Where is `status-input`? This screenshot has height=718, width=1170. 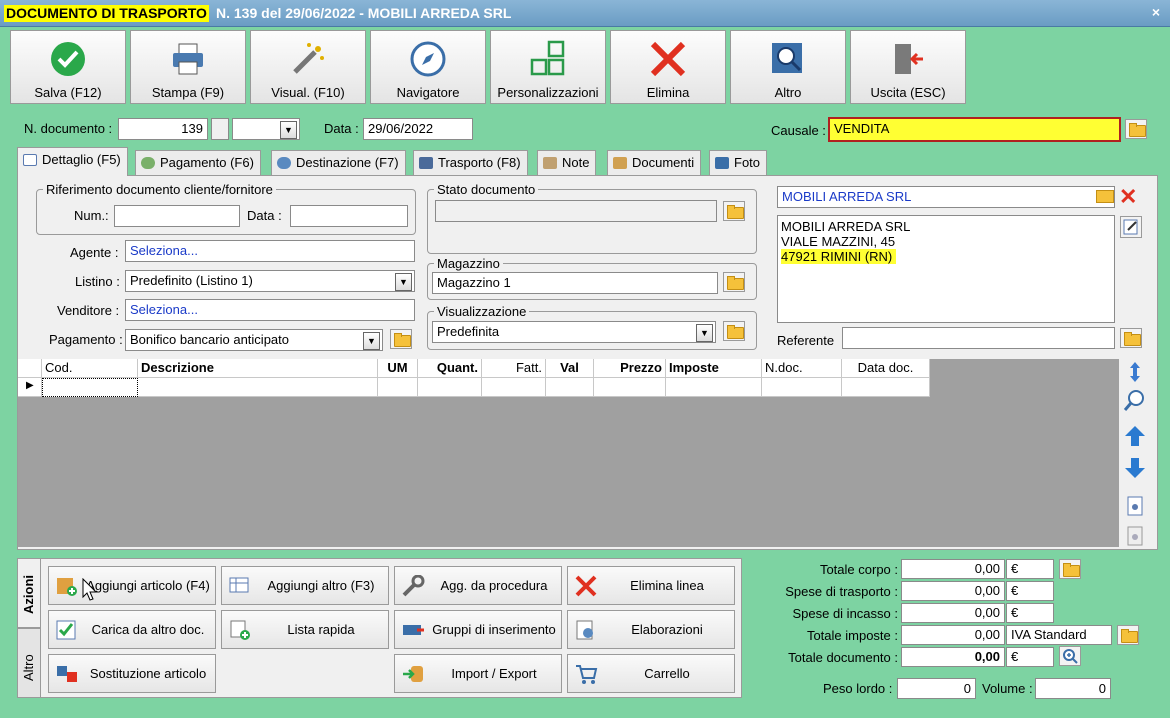 status-input is located at coordinates (576, 211).